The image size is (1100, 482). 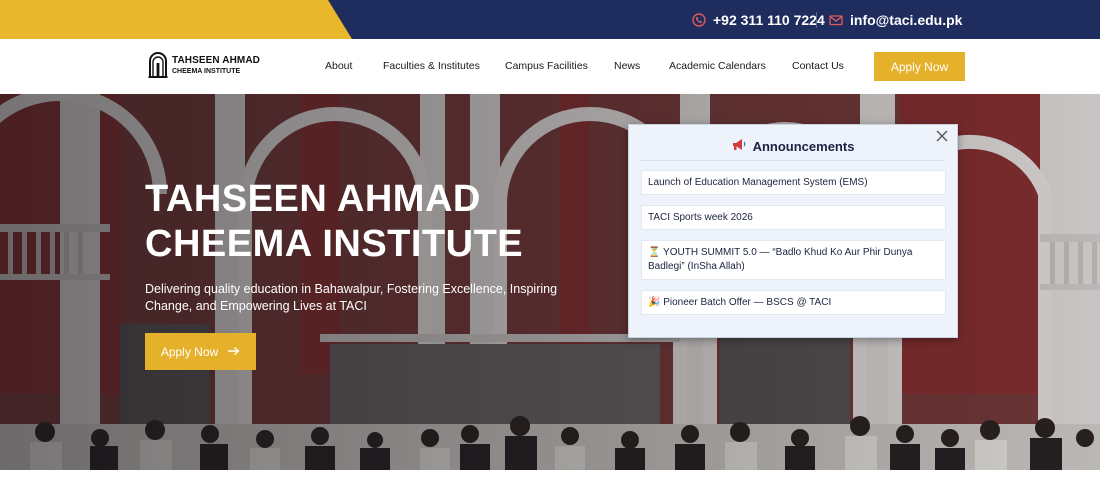 I want to click on nav-item-about: About, so click(x=338, y=66).